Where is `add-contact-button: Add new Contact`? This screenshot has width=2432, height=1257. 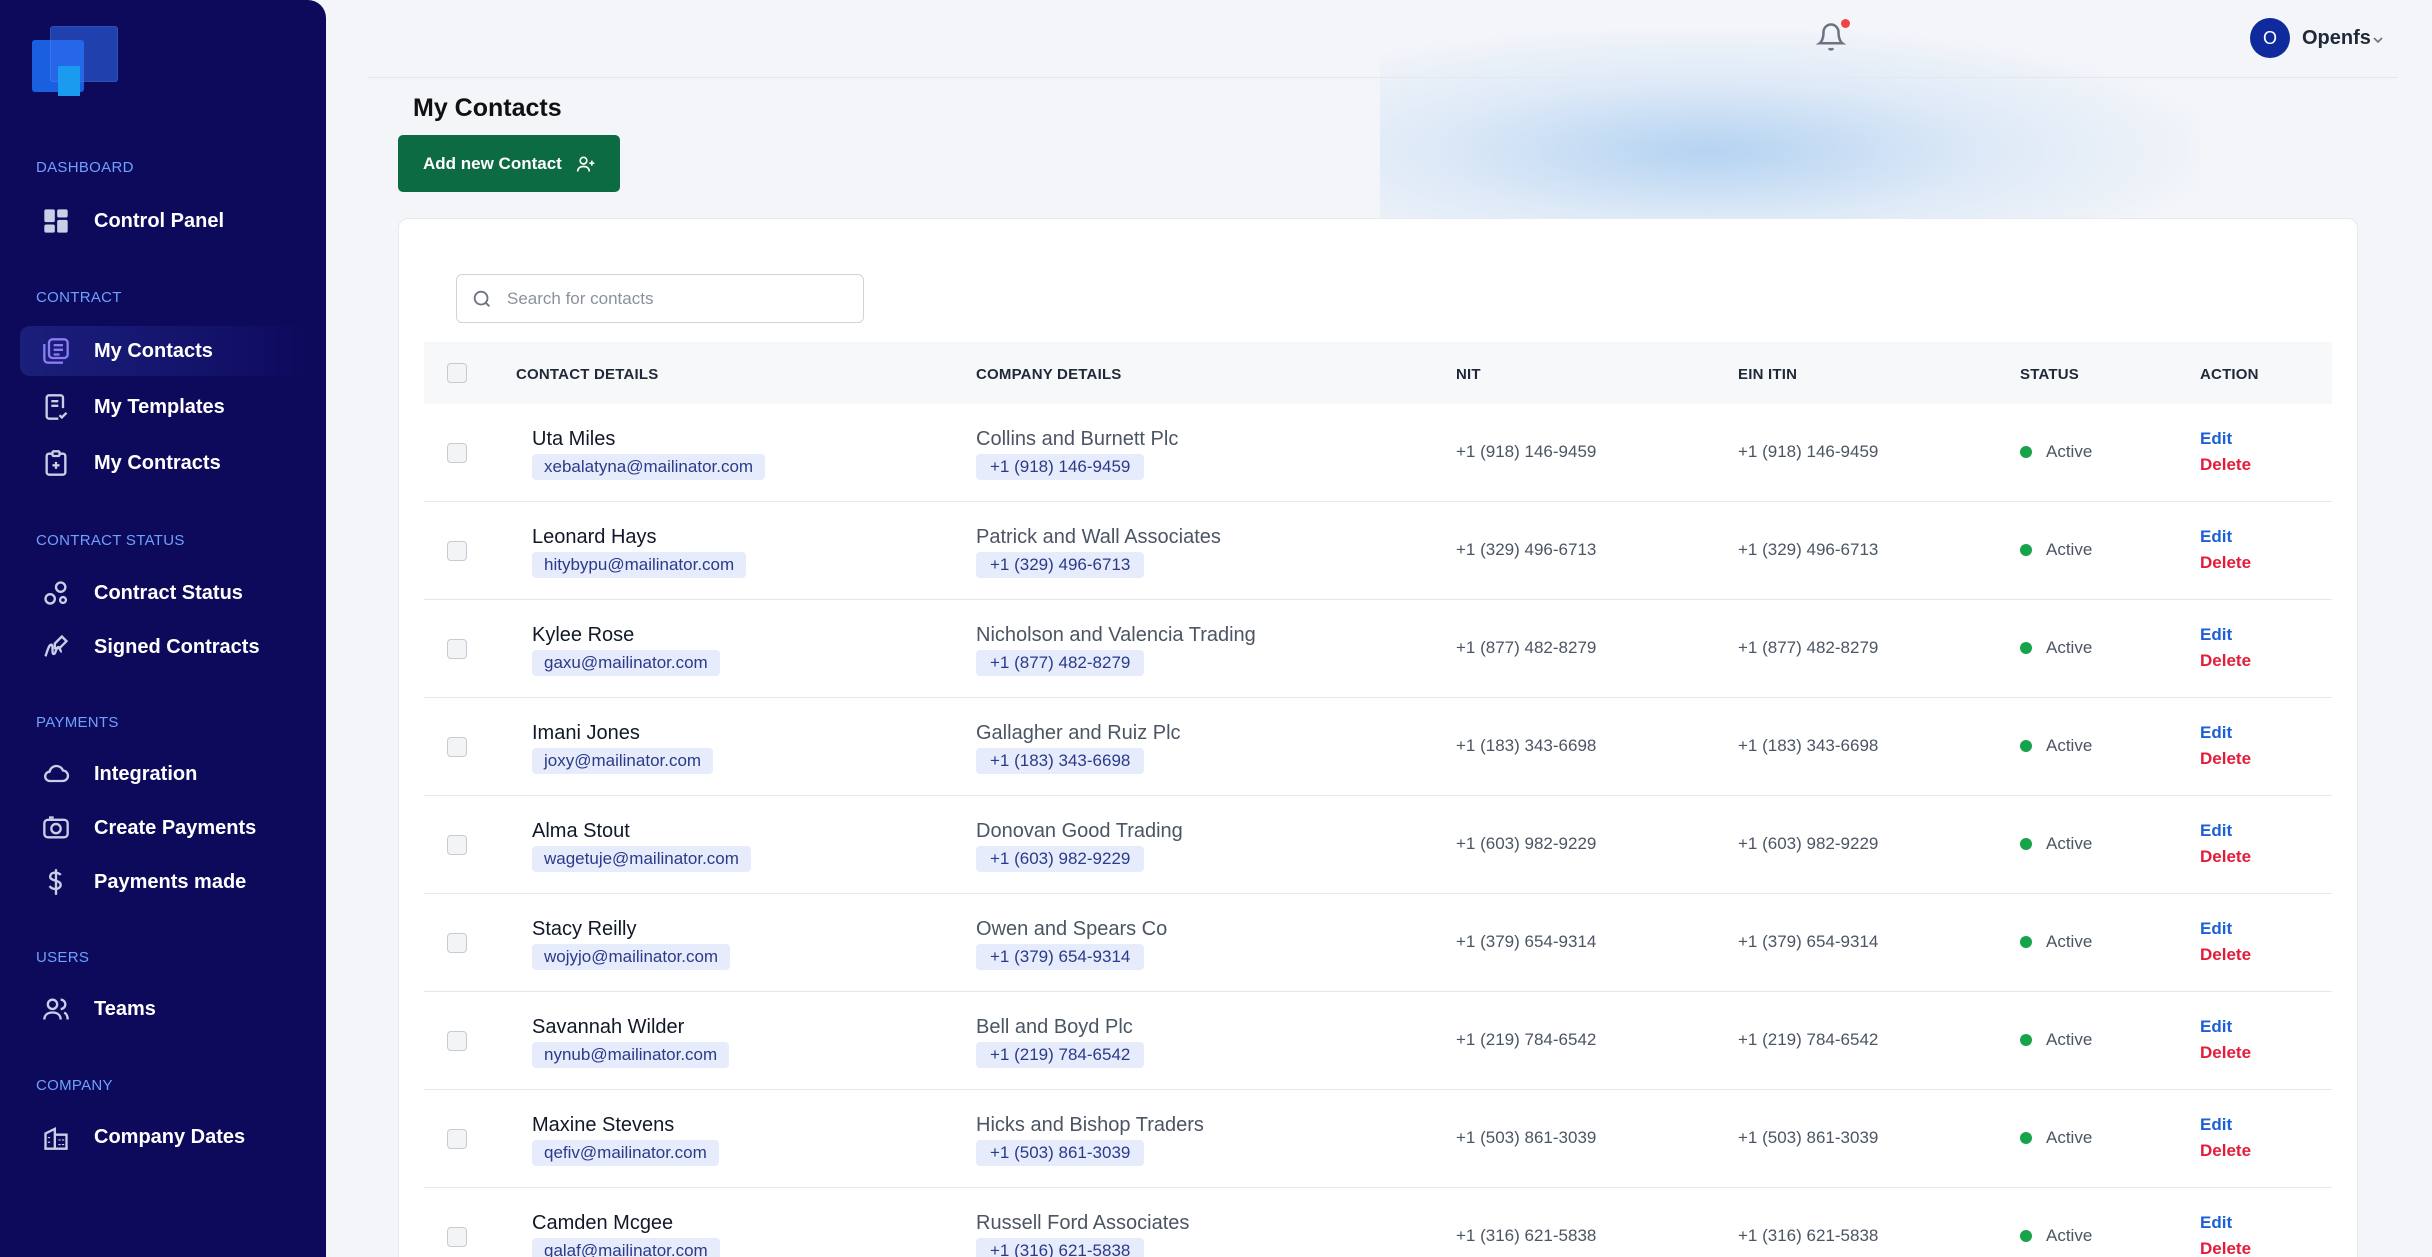
add-contact-button: Add new Contact is located at coordinates (509, 163).